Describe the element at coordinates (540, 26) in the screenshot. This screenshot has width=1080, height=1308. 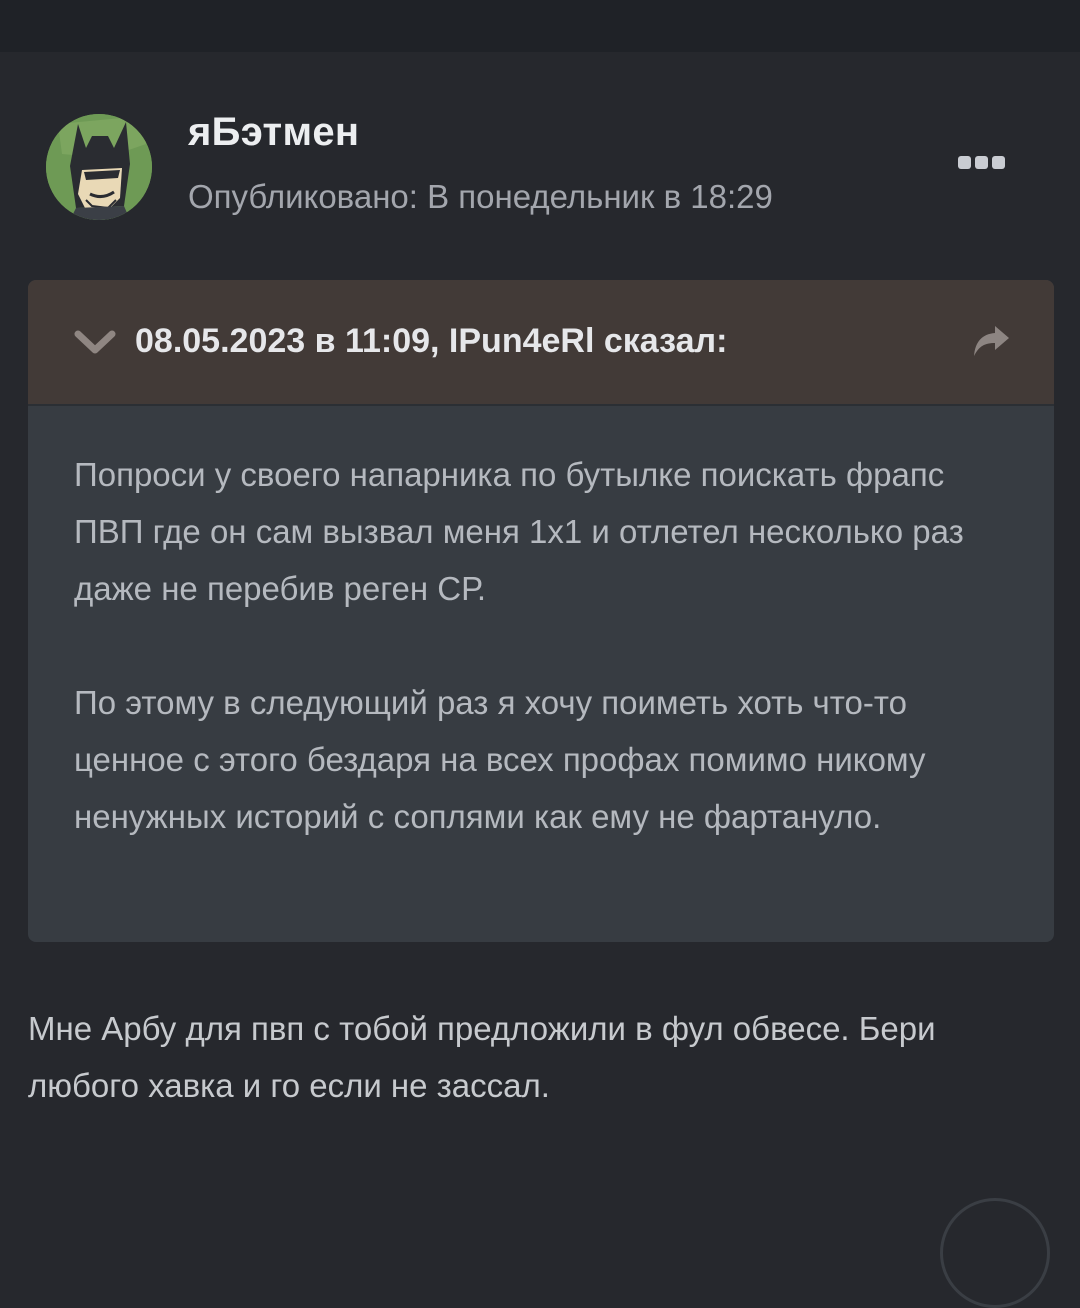
I see `top-bar` at that location.